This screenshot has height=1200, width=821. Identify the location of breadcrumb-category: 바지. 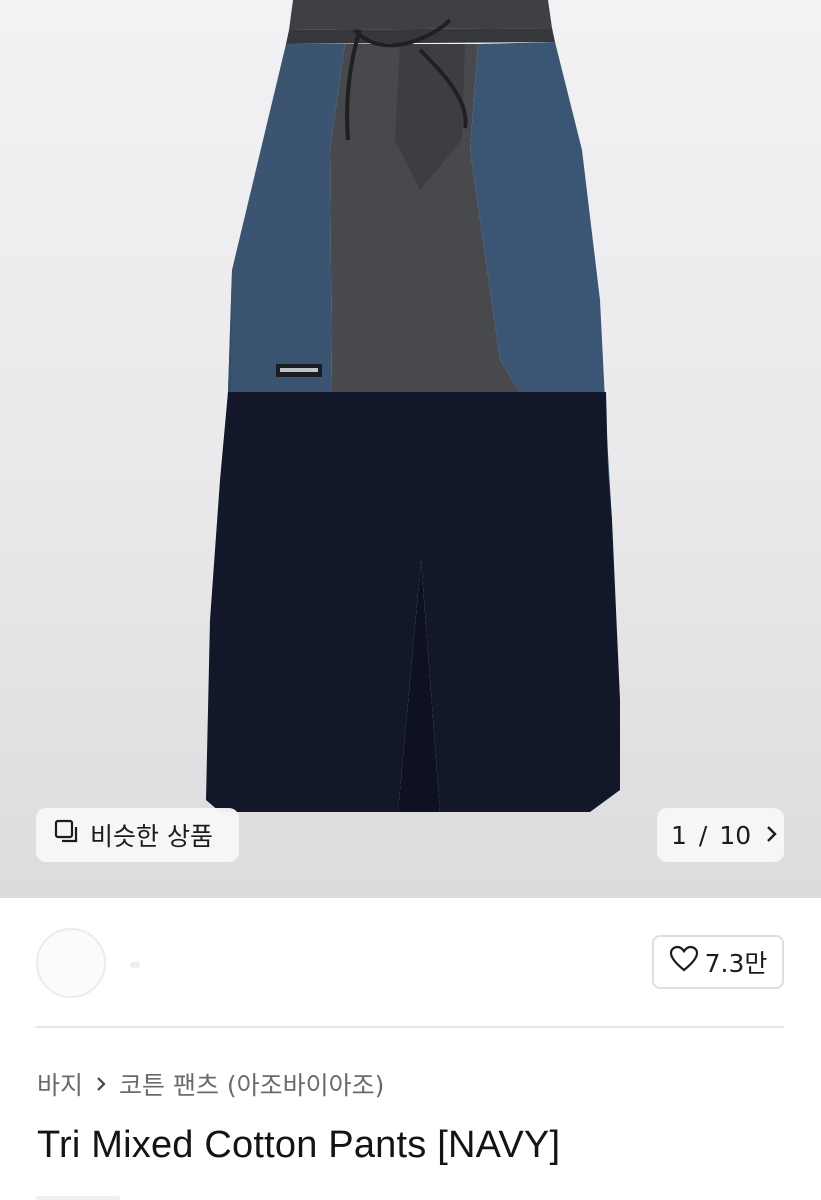
(60, 1084).